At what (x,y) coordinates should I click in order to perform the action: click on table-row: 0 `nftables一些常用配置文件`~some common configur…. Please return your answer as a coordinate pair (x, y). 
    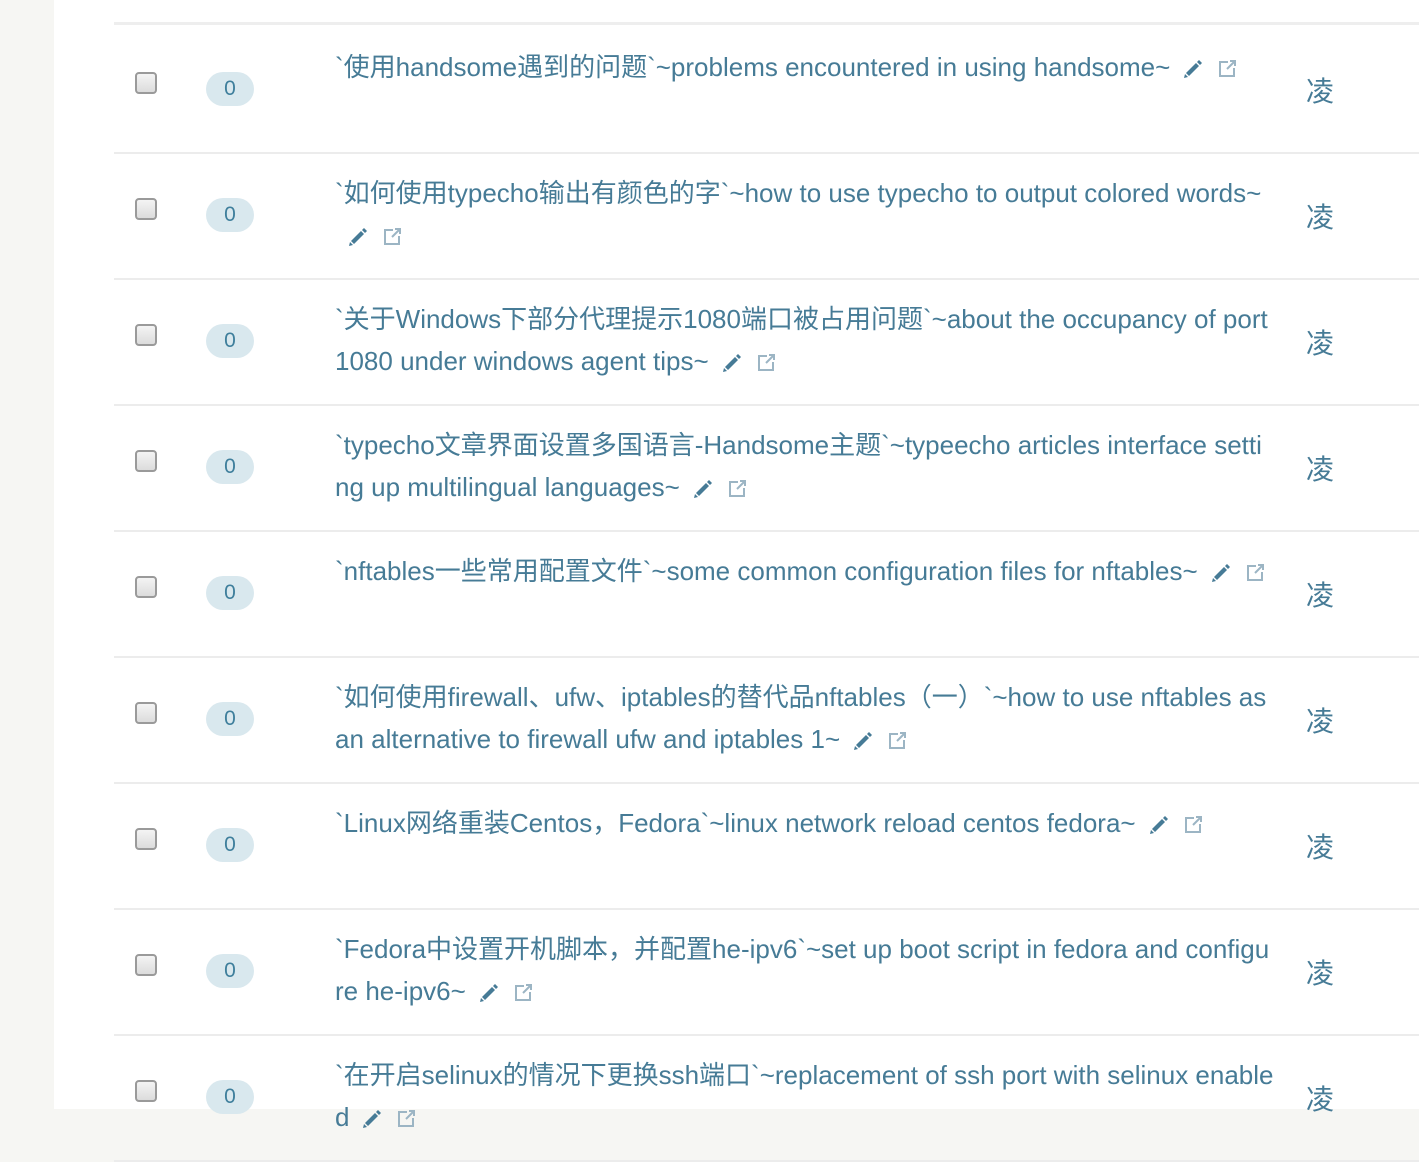
    Looking at the image, I should click on (766, 595).